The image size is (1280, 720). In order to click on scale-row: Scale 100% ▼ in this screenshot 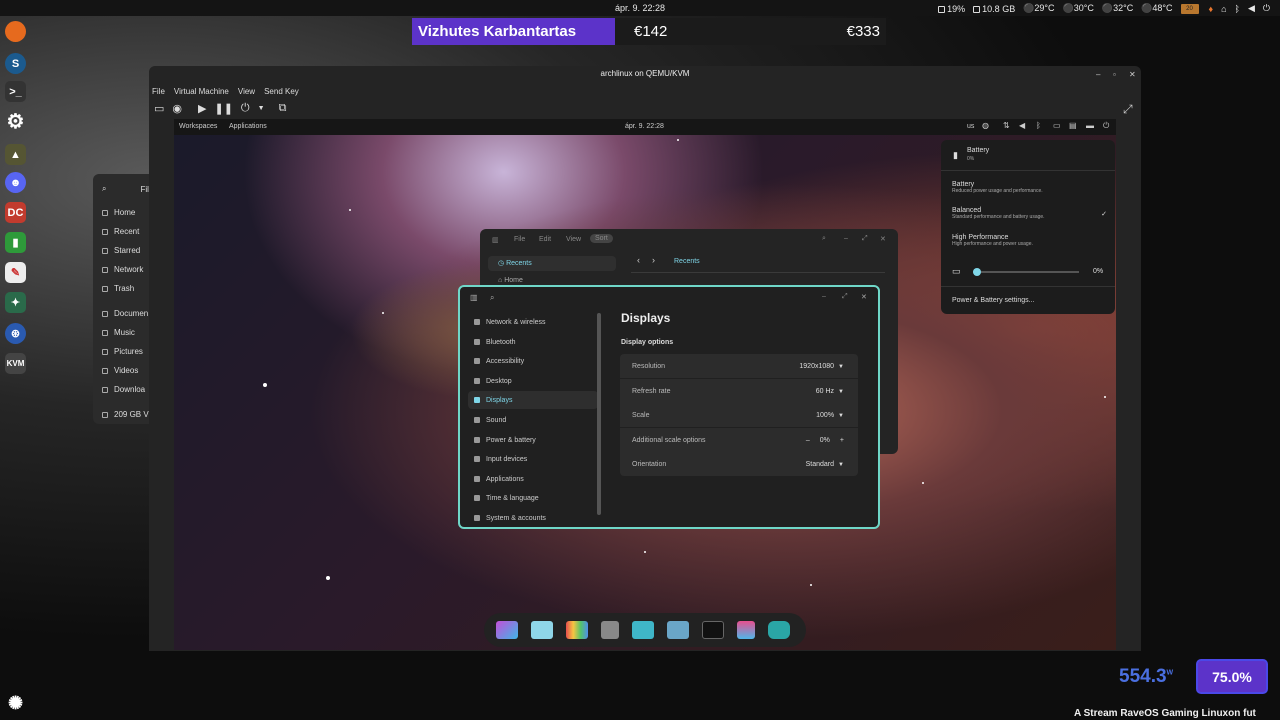, I will do `click(739, 415)`.